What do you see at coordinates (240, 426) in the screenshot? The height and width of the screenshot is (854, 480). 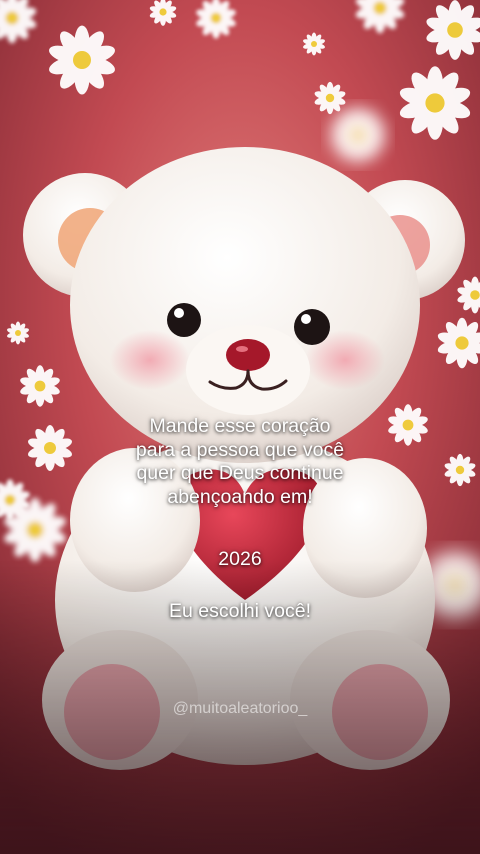 I see `message-line: Mande esse coração` at bounding box center [240, 426].